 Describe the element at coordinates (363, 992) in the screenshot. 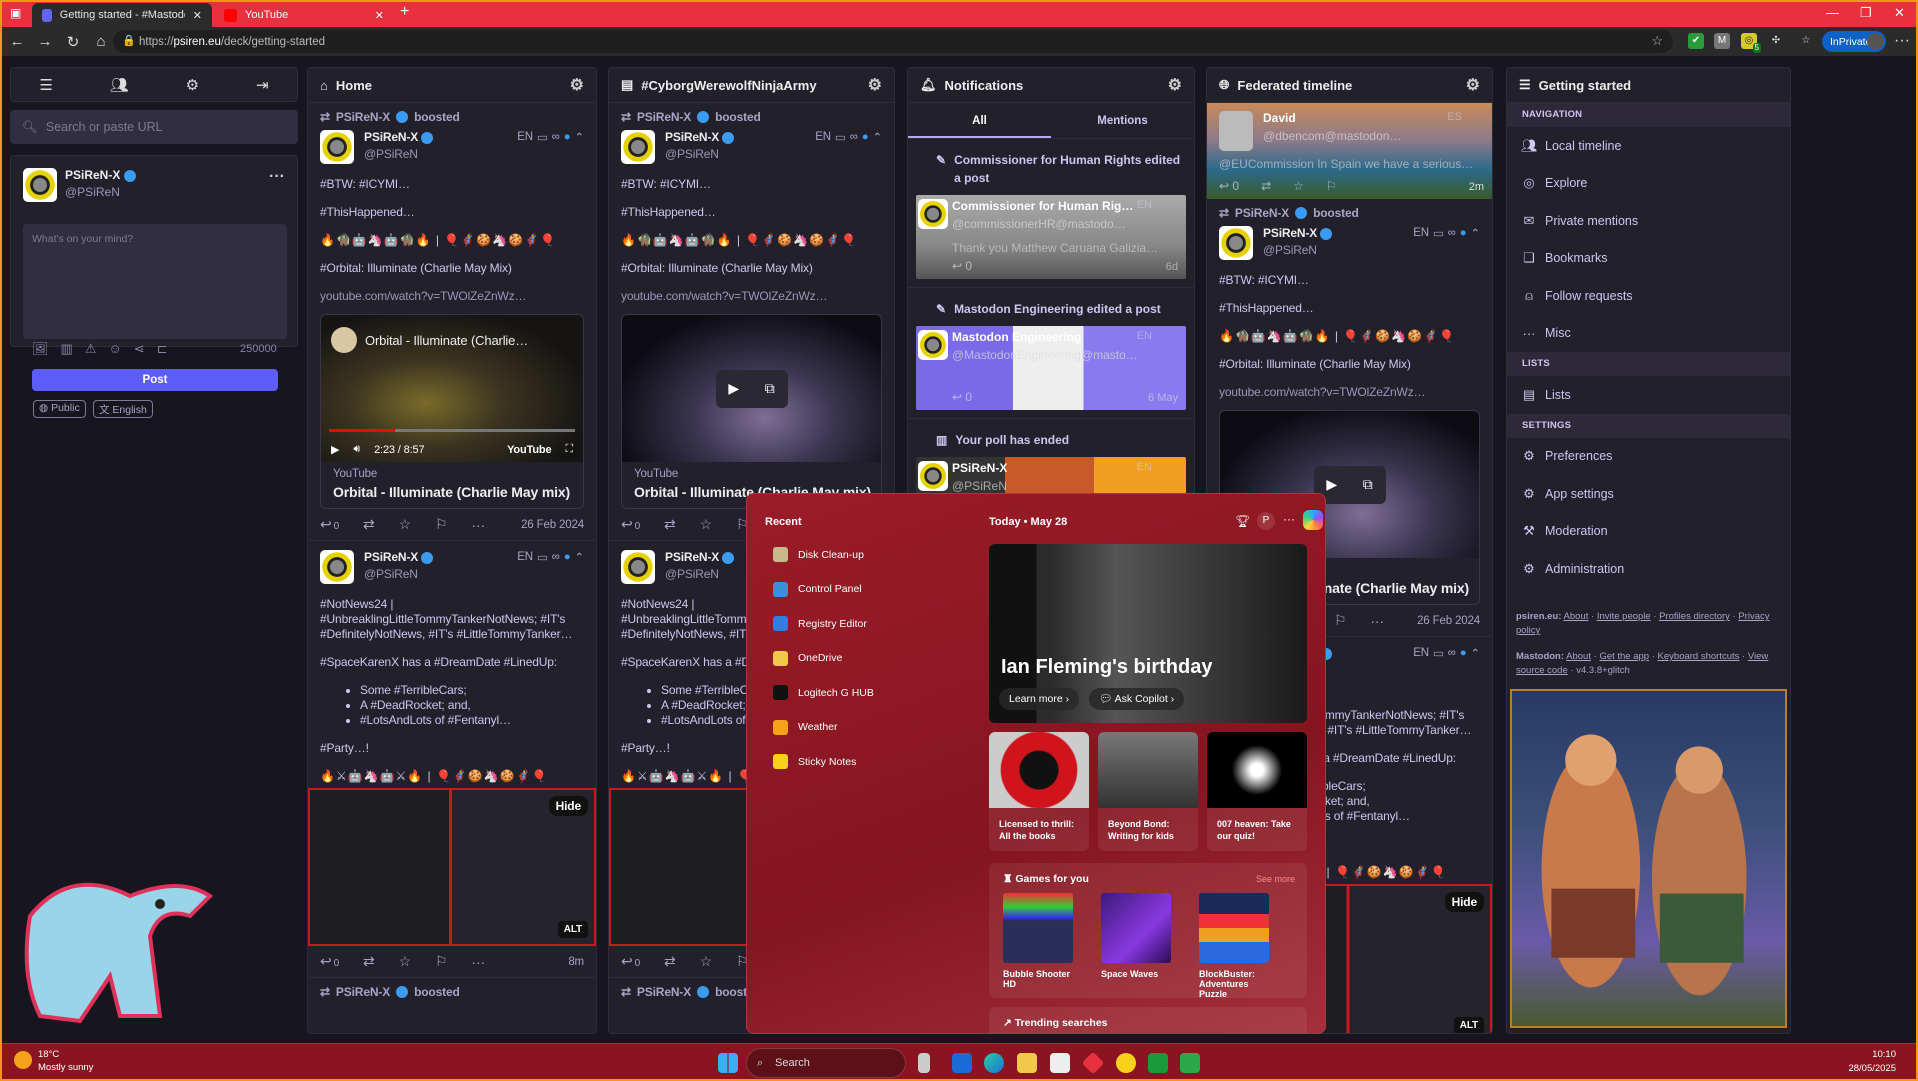

I see `booster-name: PSiReN-X` at that location.